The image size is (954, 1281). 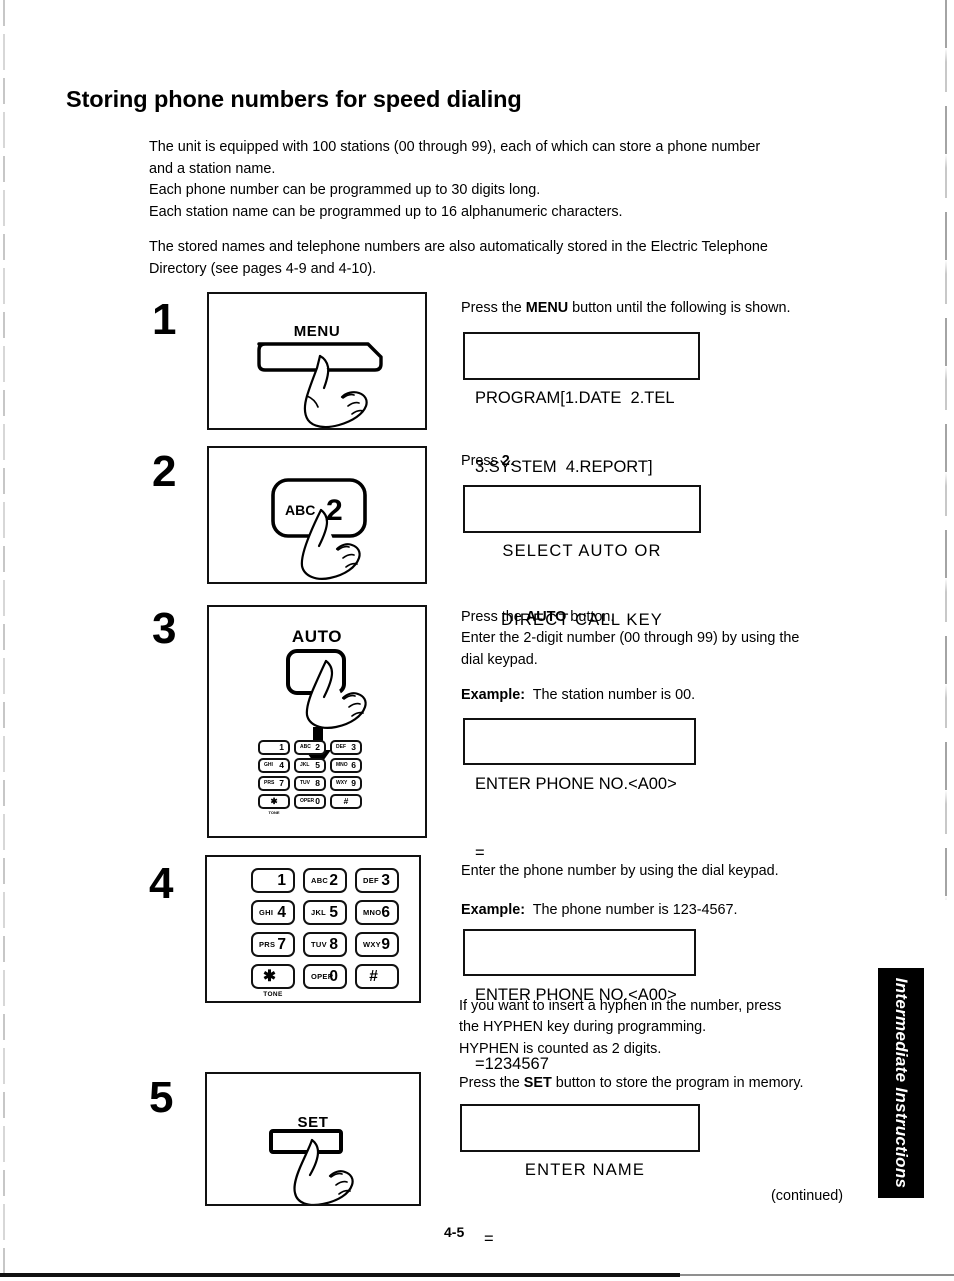 I want to click on example-text: The station number is 00., so click(x=614, y=695).